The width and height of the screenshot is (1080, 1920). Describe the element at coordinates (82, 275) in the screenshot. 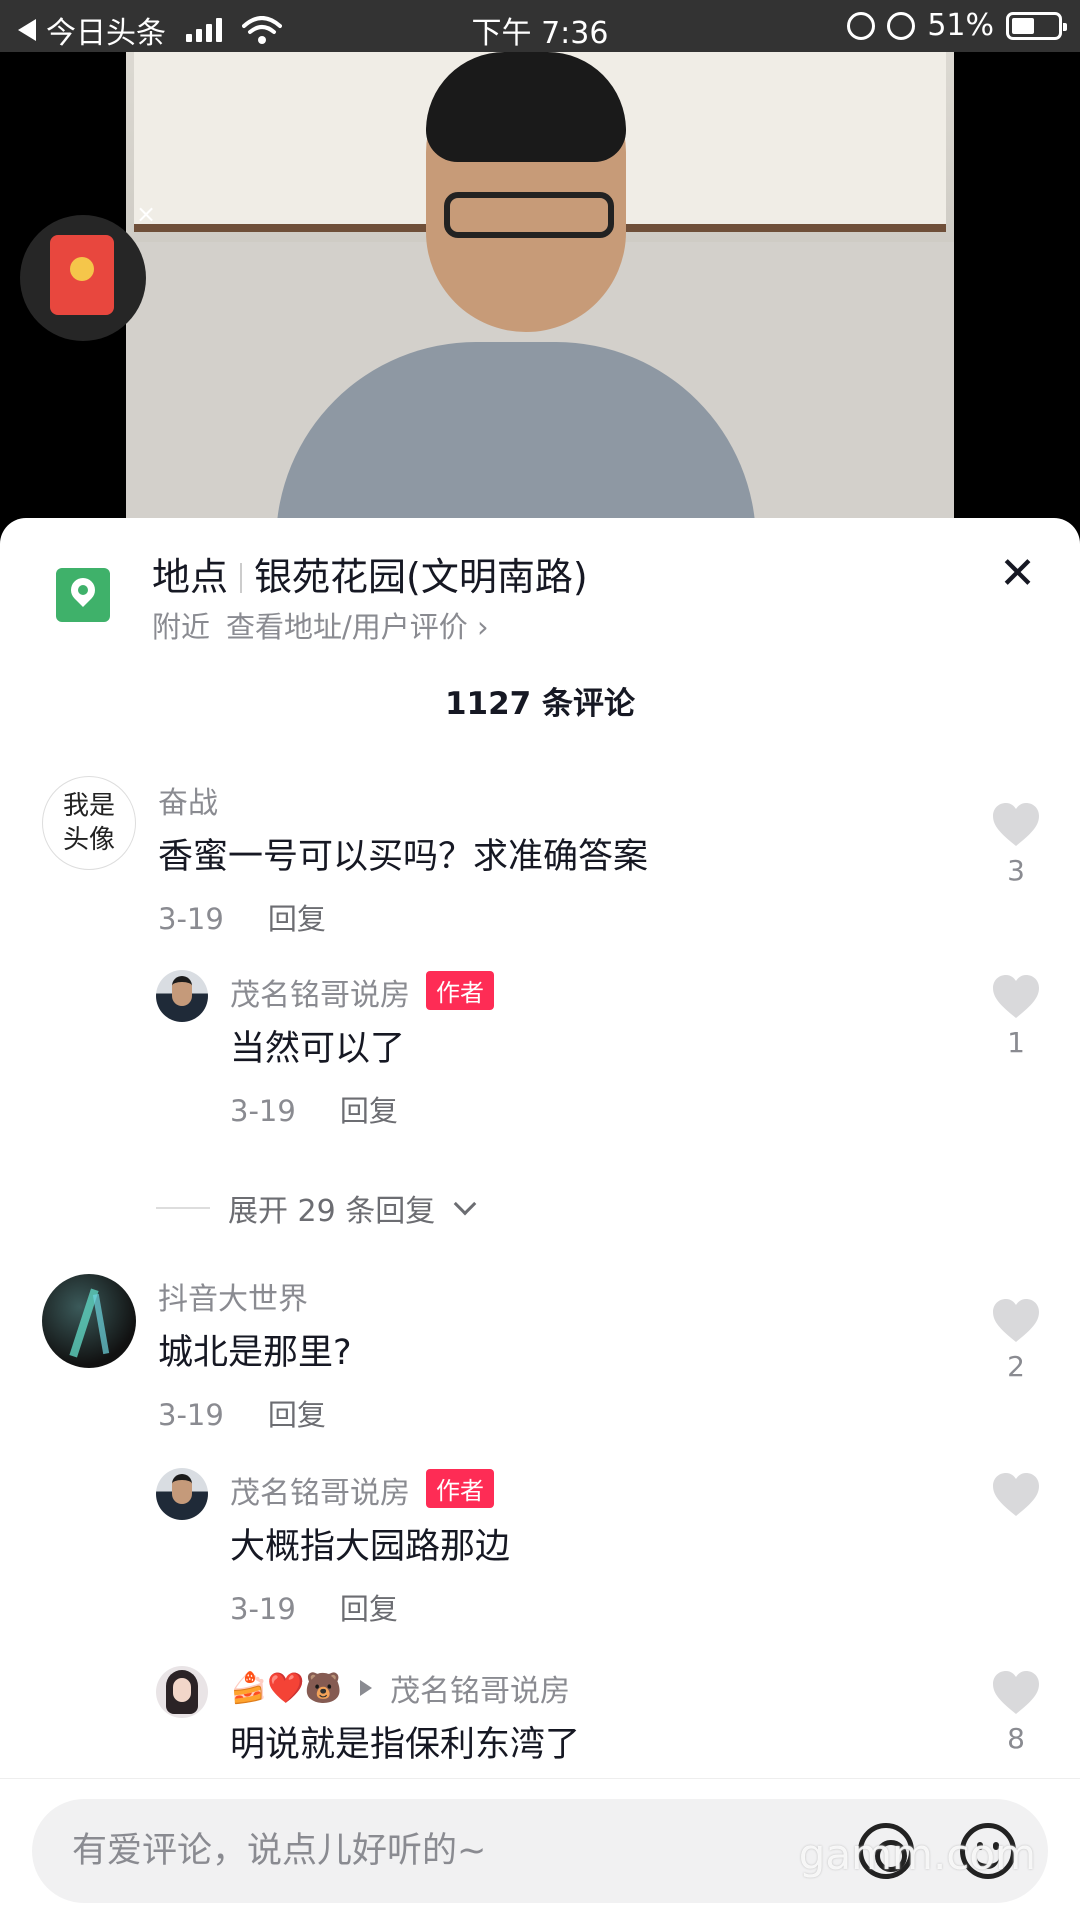

I see `red-packet-icon` at that location.